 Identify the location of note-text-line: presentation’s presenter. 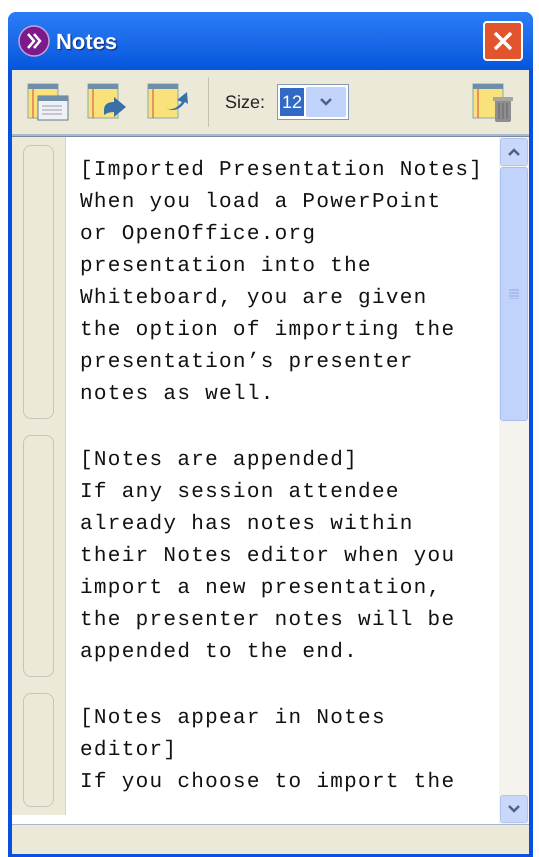
(247, 363).